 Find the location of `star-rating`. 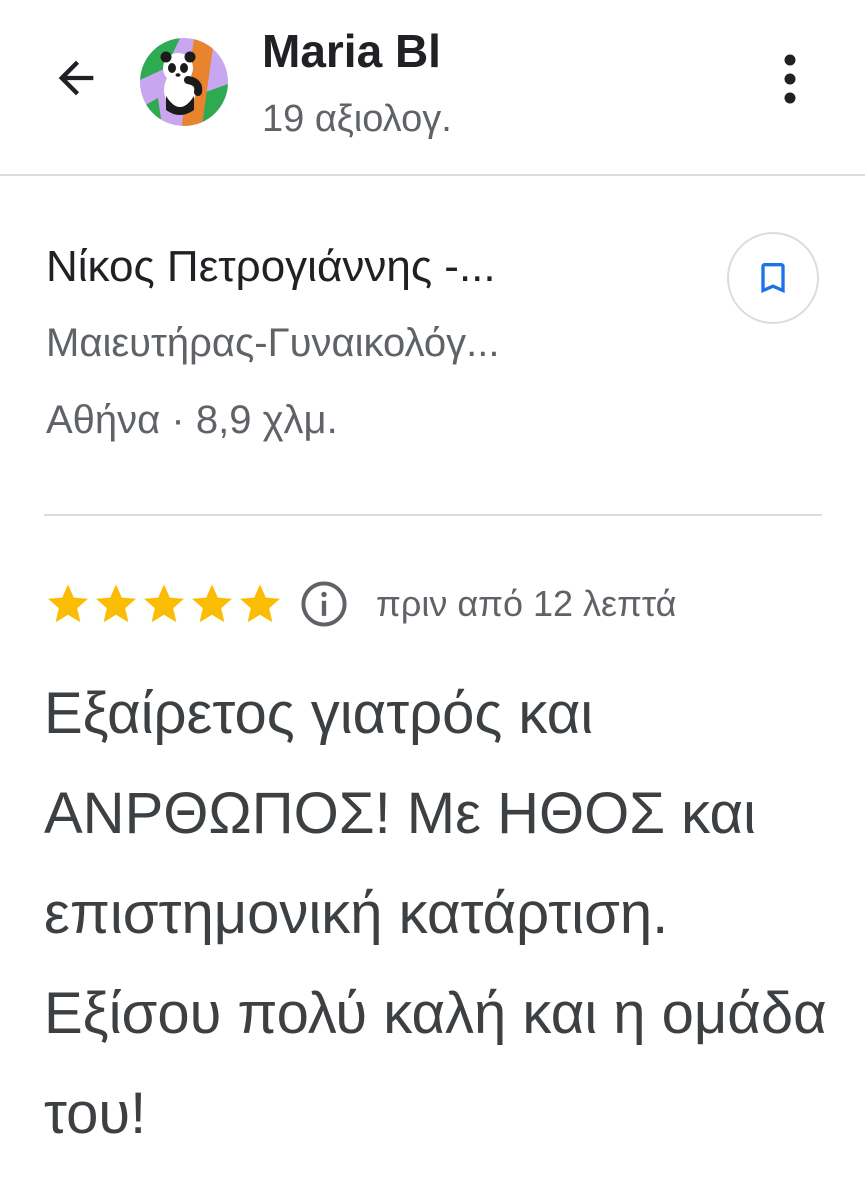

star-rating is located at coordinates (164, 604).